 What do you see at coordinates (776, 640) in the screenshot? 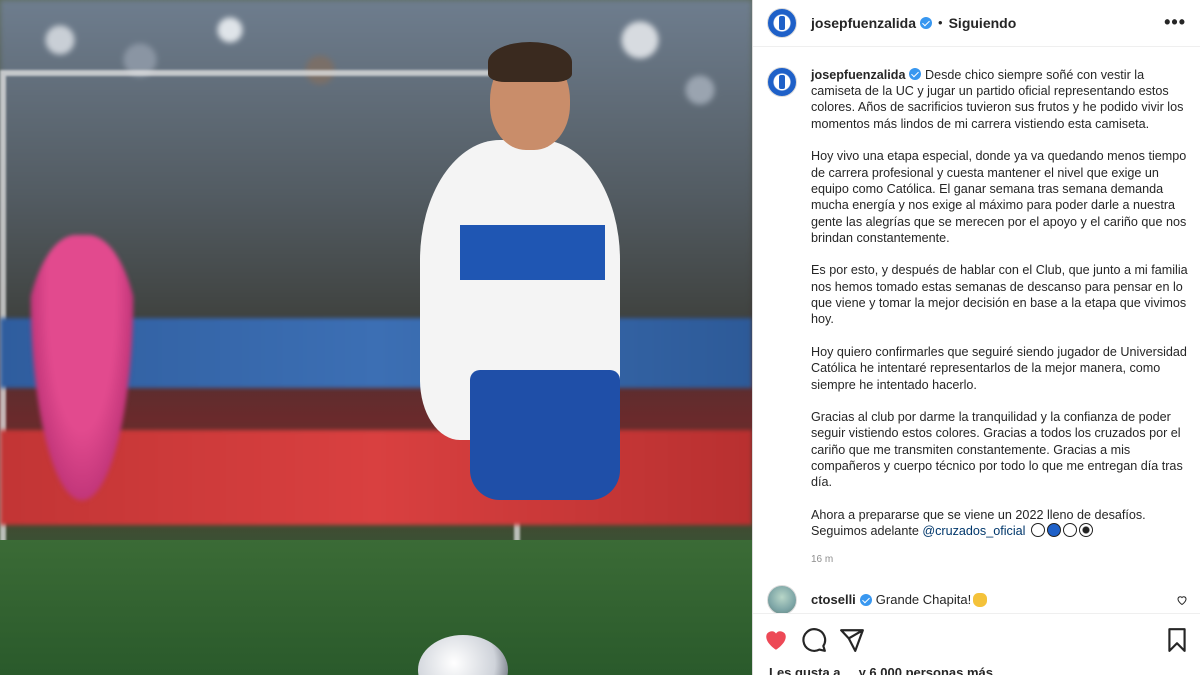
I see `heart-icon` at bounding box center [776, 640].